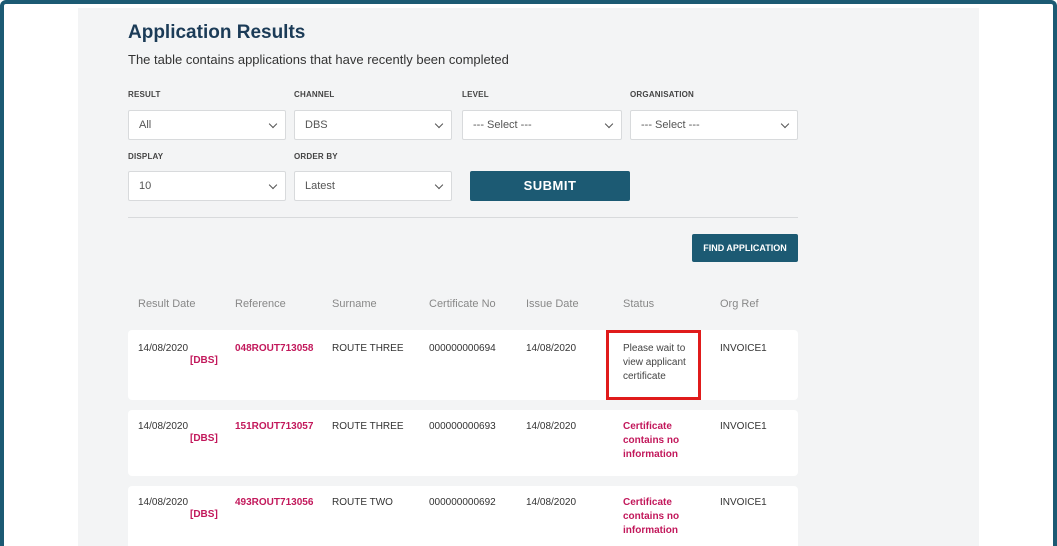  I want to click on order-by-filter-label: ORDER BY, so click(316, 156).